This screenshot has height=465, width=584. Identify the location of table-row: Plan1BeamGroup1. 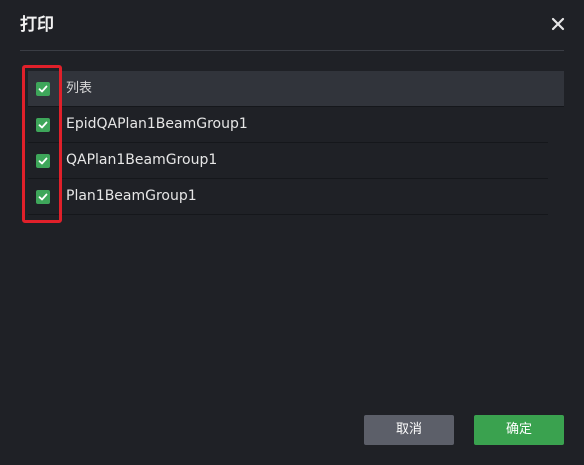
(288, 197).